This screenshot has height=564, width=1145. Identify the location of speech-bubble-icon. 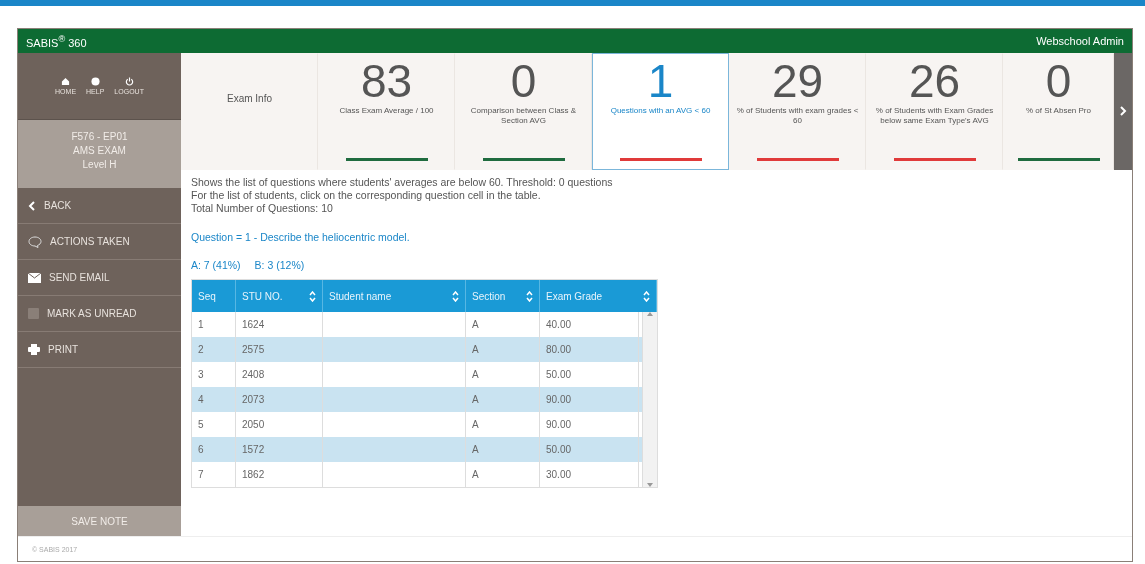
(35, 241).